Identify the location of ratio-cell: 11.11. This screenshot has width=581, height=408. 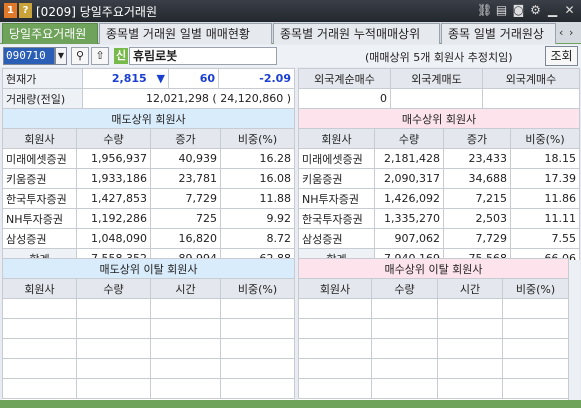
(545, 218).